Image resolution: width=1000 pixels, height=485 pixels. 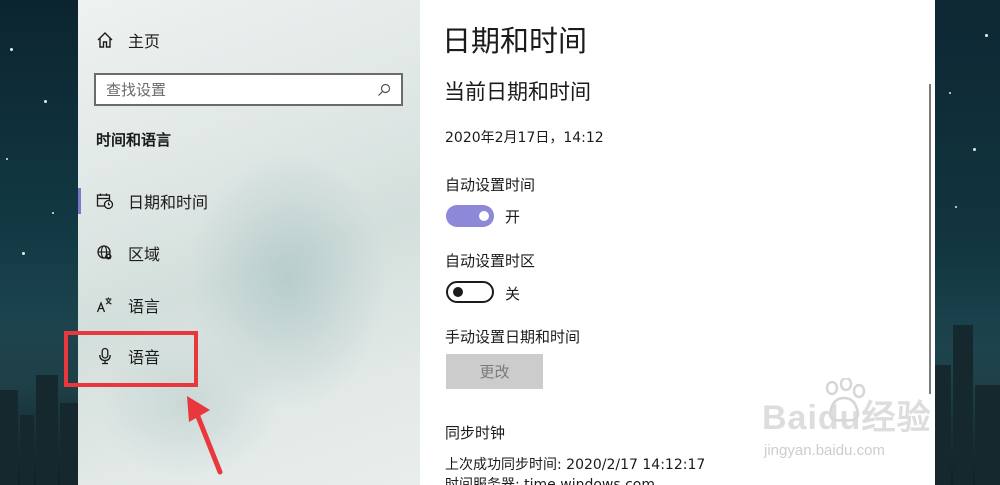 I want to click on nav-home: 主页, so click(x=128, y=40).